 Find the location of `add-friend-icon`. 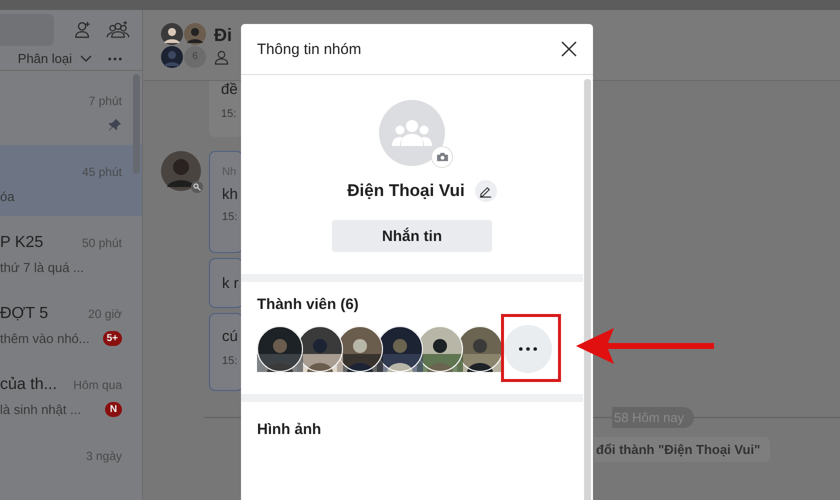

add-friend-icon is located at coordinates (83, 29).